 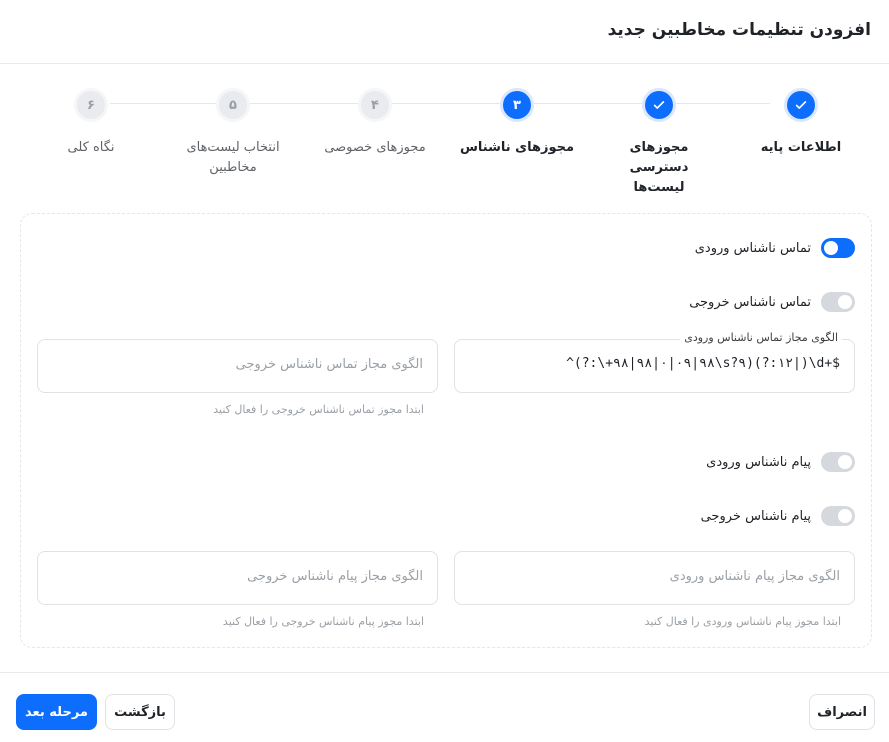 I want to click on incoming-call-pattern-label: الگوی مجاز تماس ناشناس ورودی, so click(x=761, y=337).